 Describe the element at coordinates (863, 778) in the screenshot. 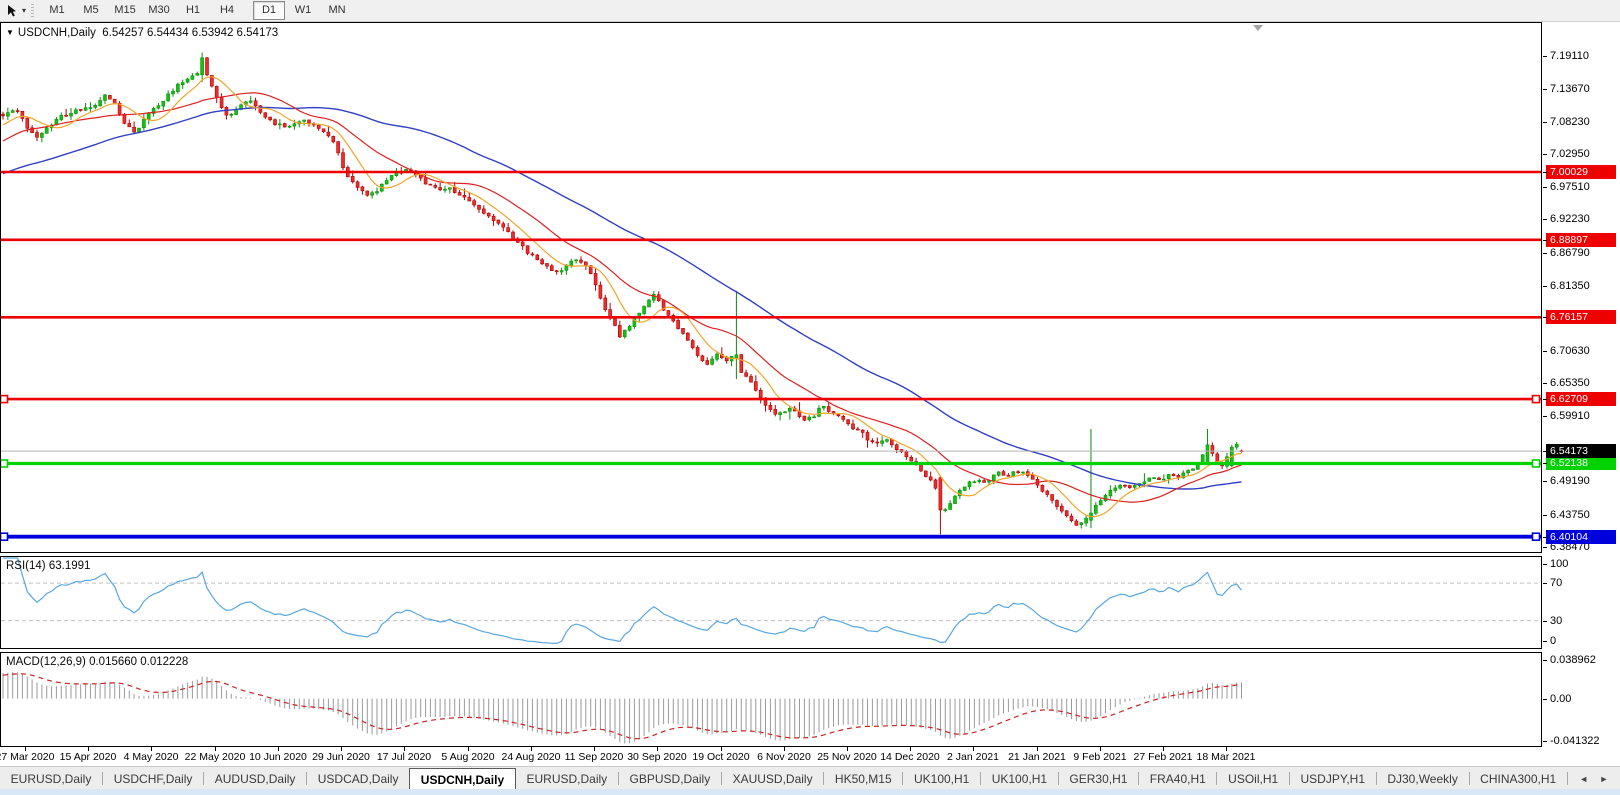

I see `tab-hk50-m15: HK50,M15` at that location.